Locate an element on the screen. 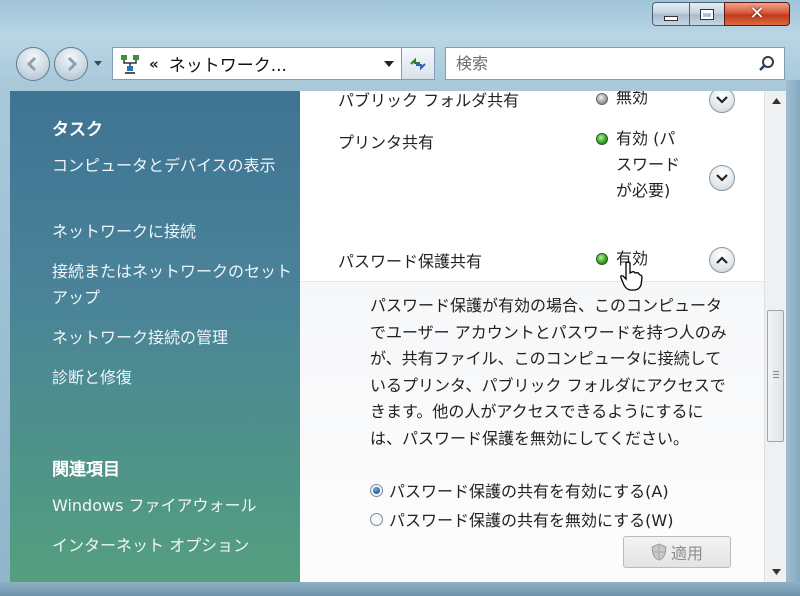 The height and width of the screenshot is (596, 800). public-folder-status: 無効 is located at coordinates (632, 99).